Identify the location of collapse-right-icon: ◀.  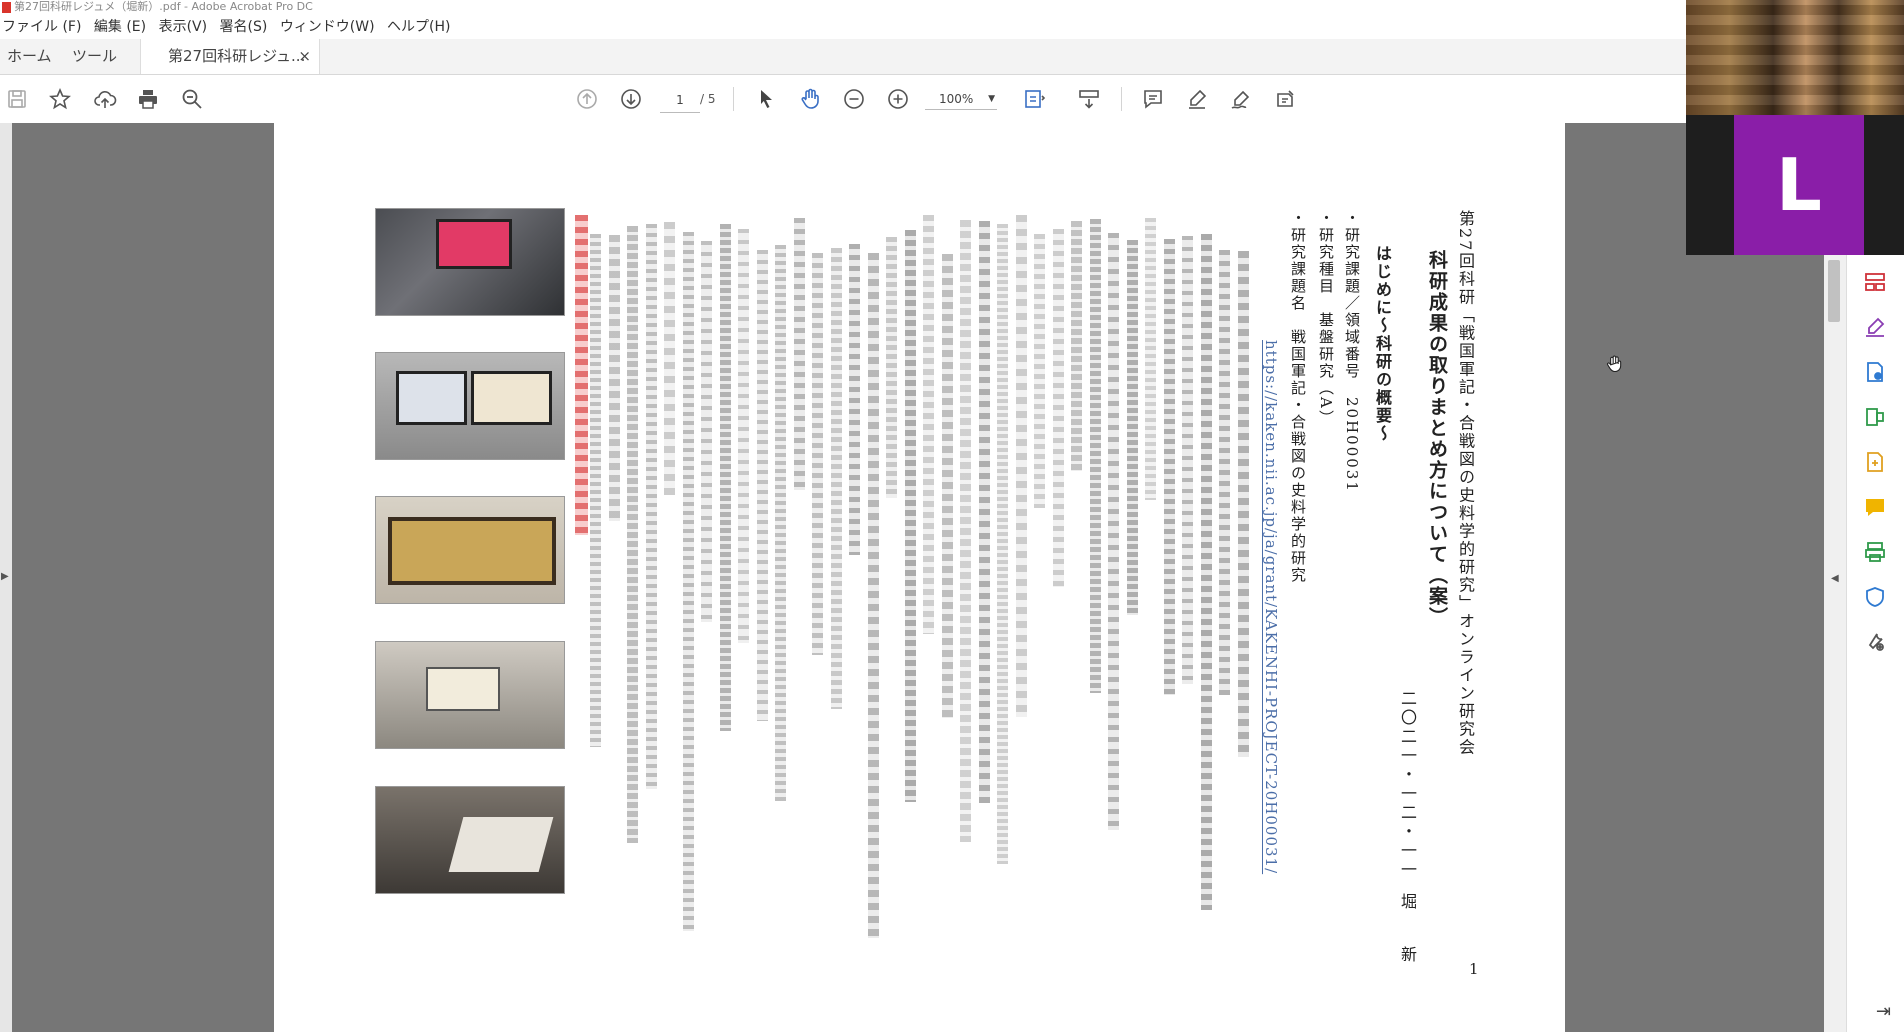
(1835, 578).